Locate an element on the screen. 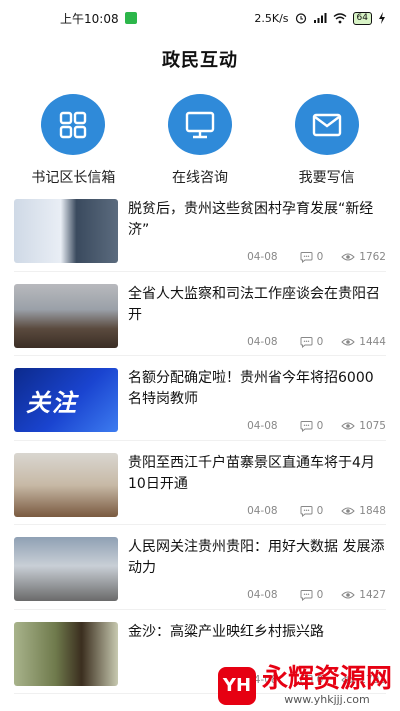 The height and width of the screenshot is (711, 400). news-item: 关注 名额分配确定啦！贵州省今年将招6000名特岗教师 04-08 0 1075 is located at coordinates (200, 398).